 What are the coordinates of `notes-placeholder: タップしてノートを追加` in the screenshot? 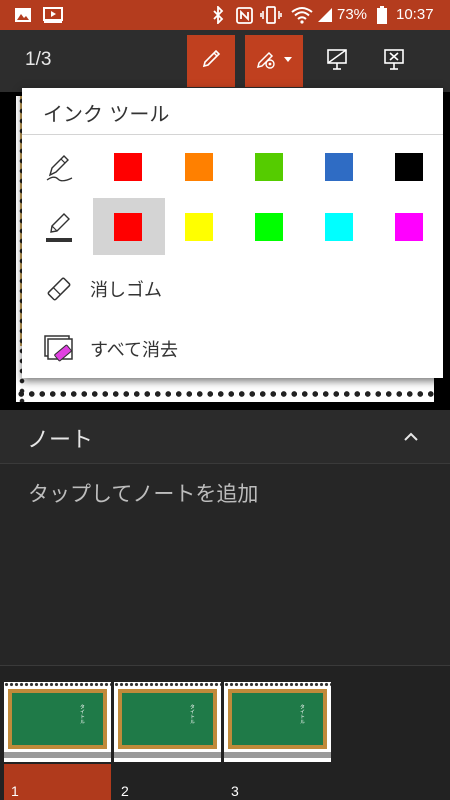 It's located at (143, 493).